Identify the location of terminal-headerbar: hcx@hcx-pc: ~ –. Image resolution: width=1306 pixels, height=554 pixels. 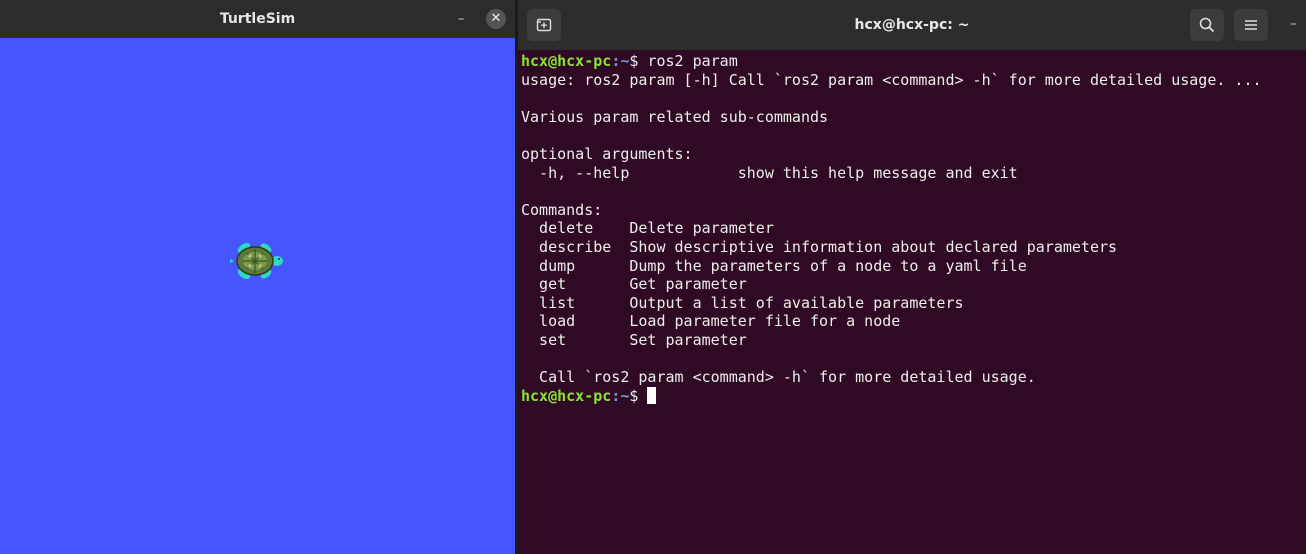
(912, 25).